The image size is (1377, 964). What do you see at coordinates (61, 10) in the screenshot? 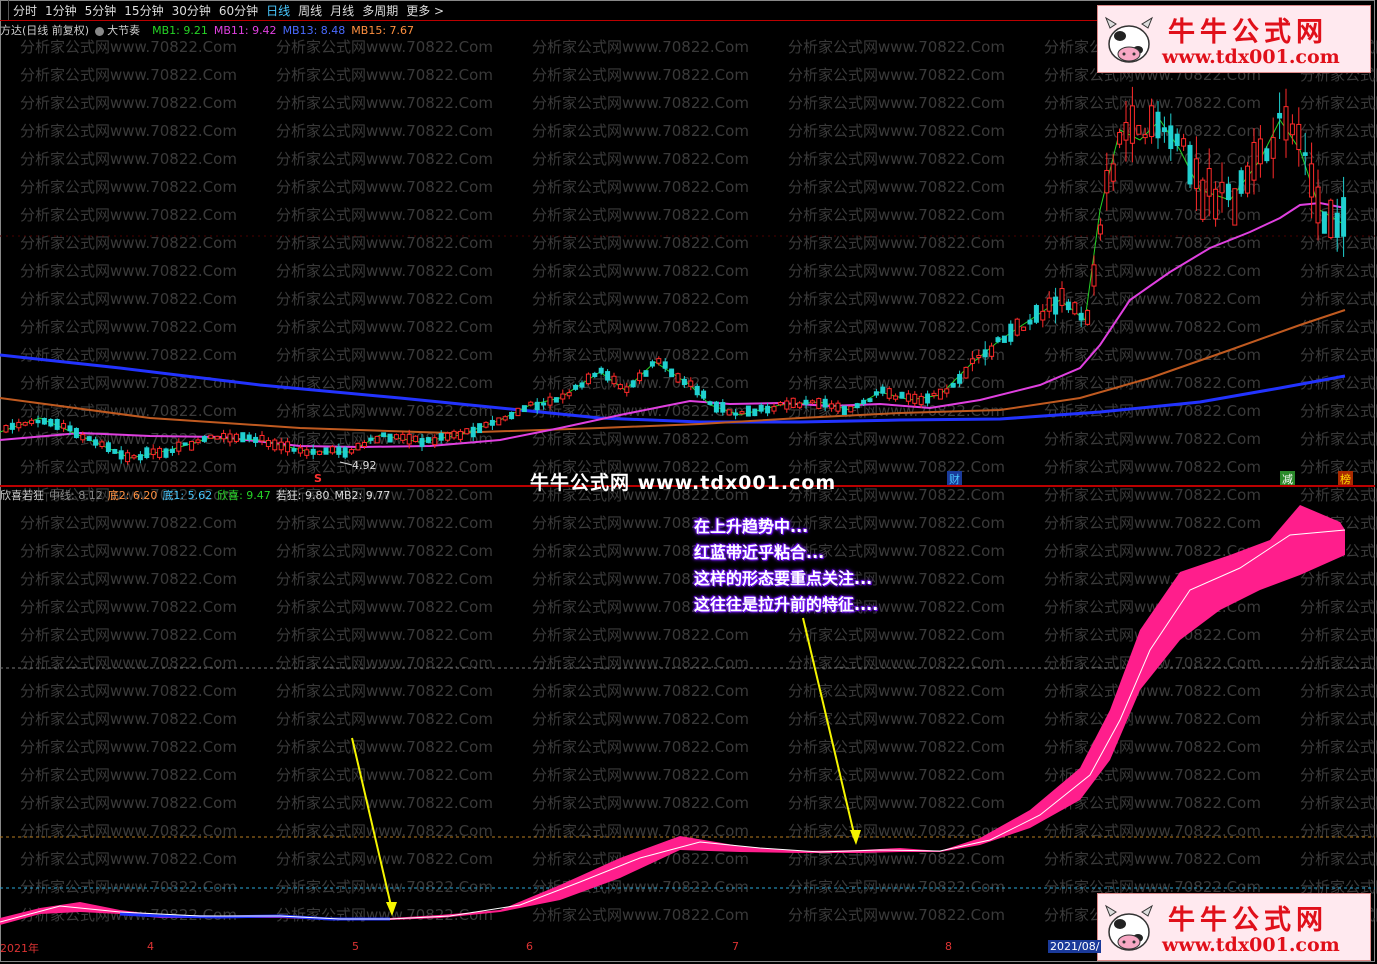
I see `period-tab: 1分钟` at bounding box center [61, 10].